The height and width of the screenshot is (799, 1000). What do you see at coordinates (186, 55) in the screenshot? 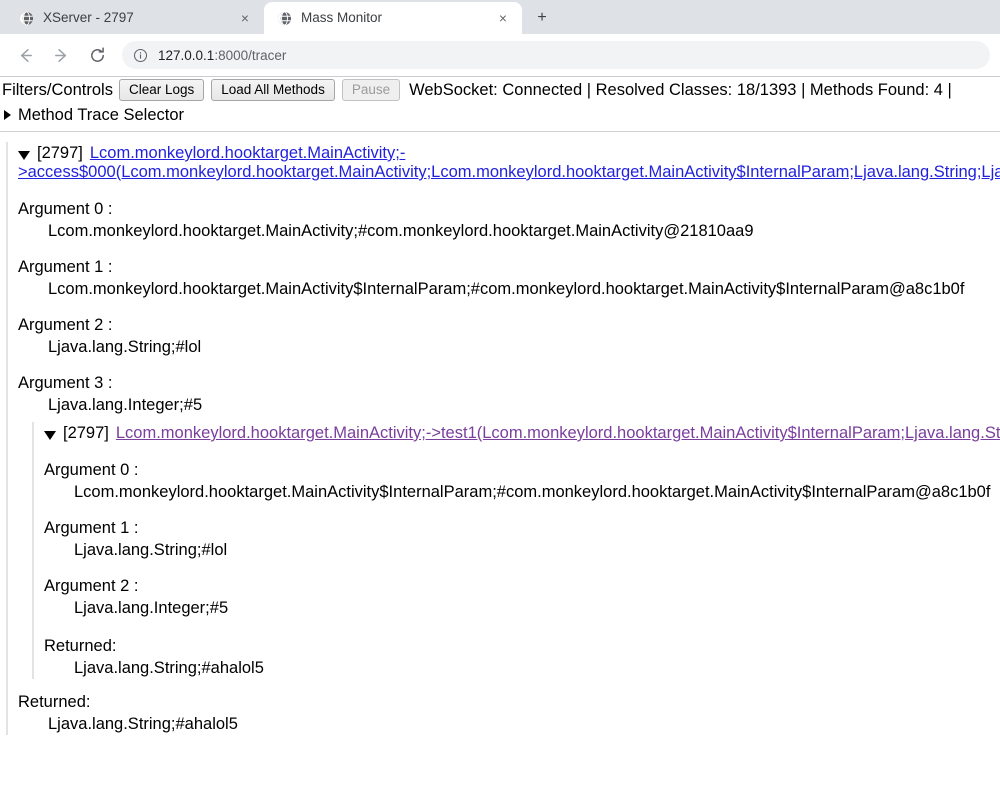
I see `url-host: 127.0.0.1` at bounding box center [186, 55].